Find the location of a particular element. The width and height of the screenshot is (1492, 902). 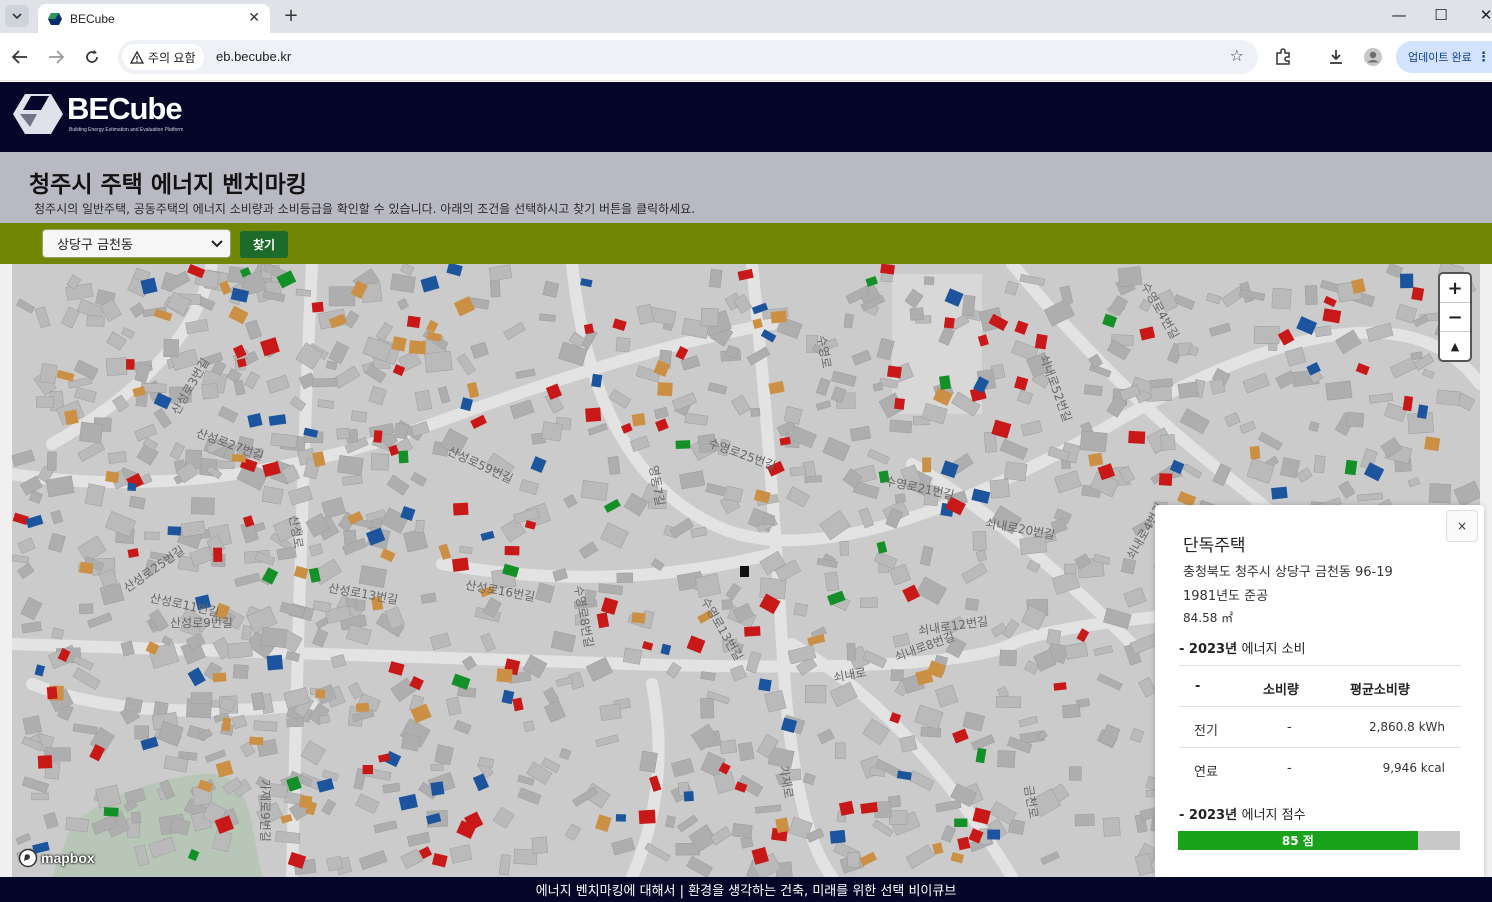

download-icon is located at coordinates (1336, 57).